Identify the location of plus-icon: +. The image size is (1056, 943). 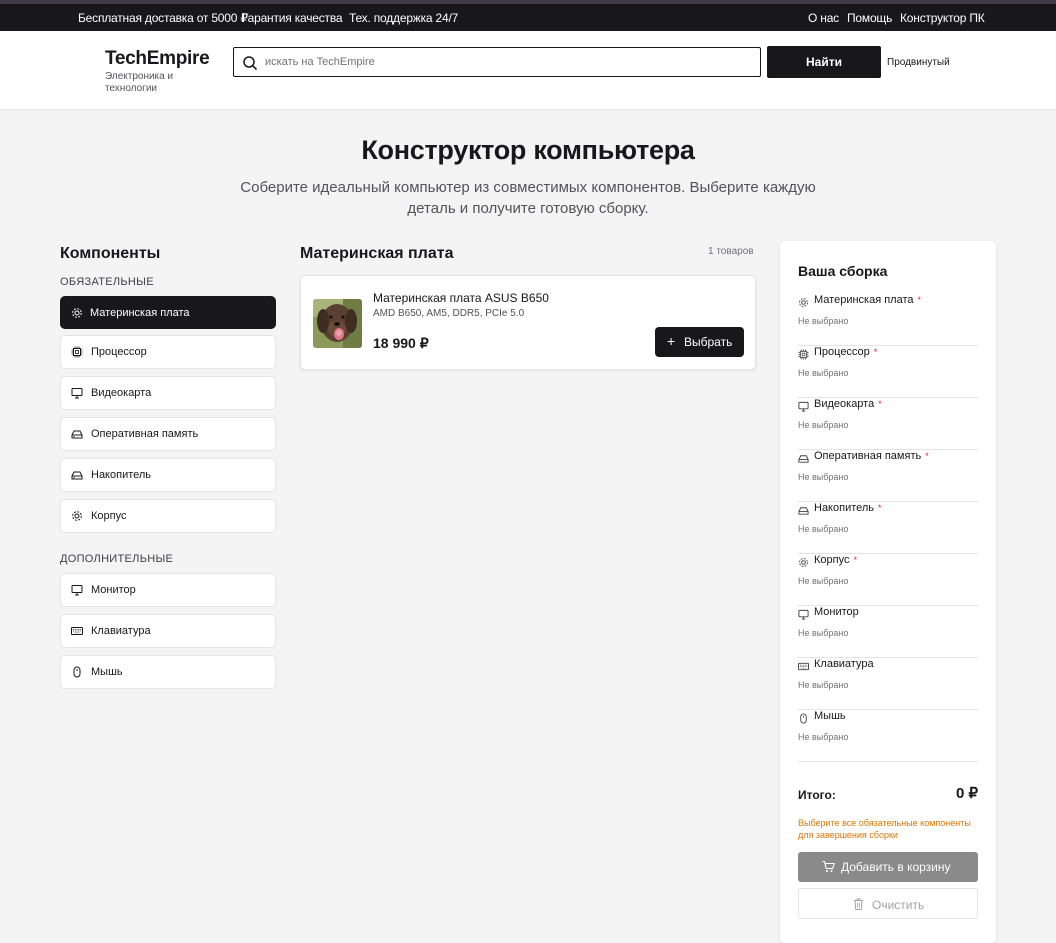
(671, 341).